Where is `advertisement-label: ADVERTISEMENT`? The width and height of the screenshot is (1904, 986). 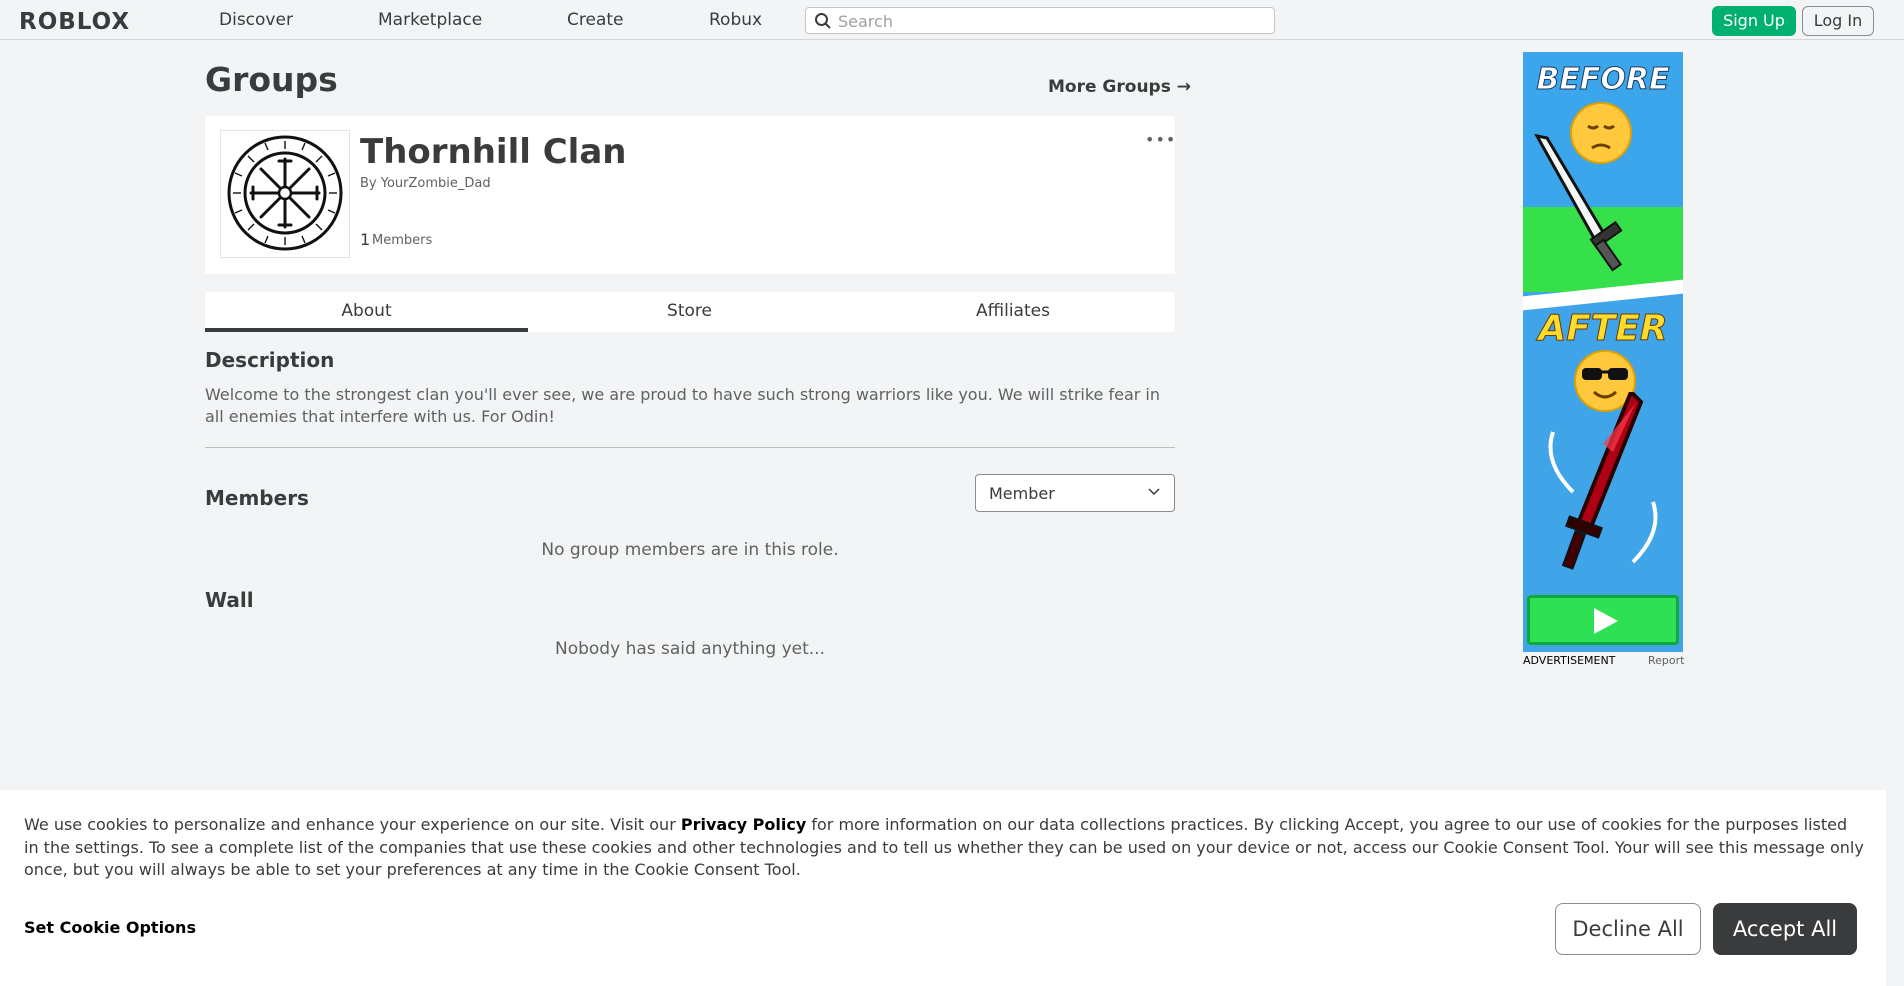
advertisement-label: ADVERTISEMENT is located at coordinates (1569, 660).